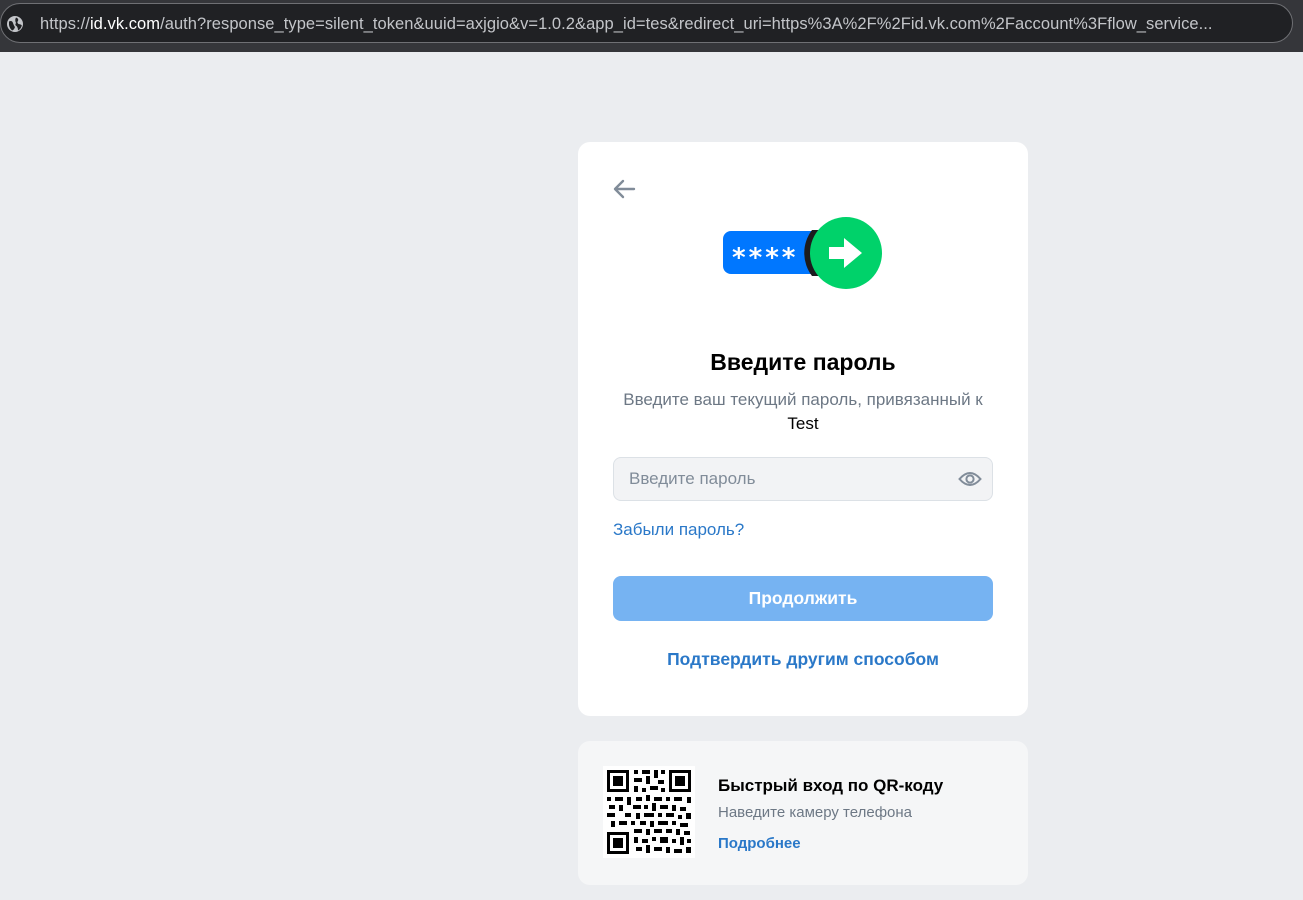 Image resolution: width=1303 pixels, height=900 pixels. Describe the element at coordinates (649, 812) in the screenshot. I see `qr-code-icon` at that location.